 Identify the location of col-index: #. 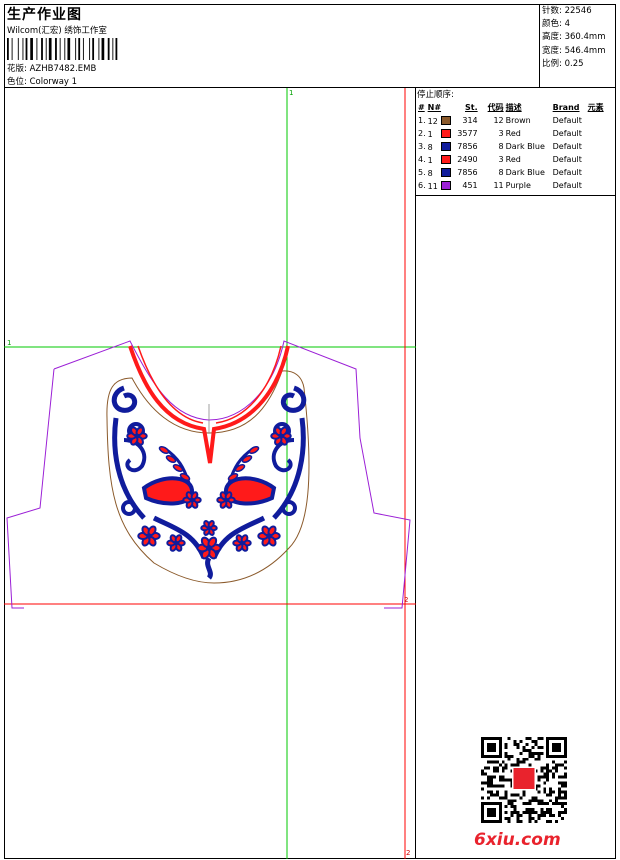
(421, 107).